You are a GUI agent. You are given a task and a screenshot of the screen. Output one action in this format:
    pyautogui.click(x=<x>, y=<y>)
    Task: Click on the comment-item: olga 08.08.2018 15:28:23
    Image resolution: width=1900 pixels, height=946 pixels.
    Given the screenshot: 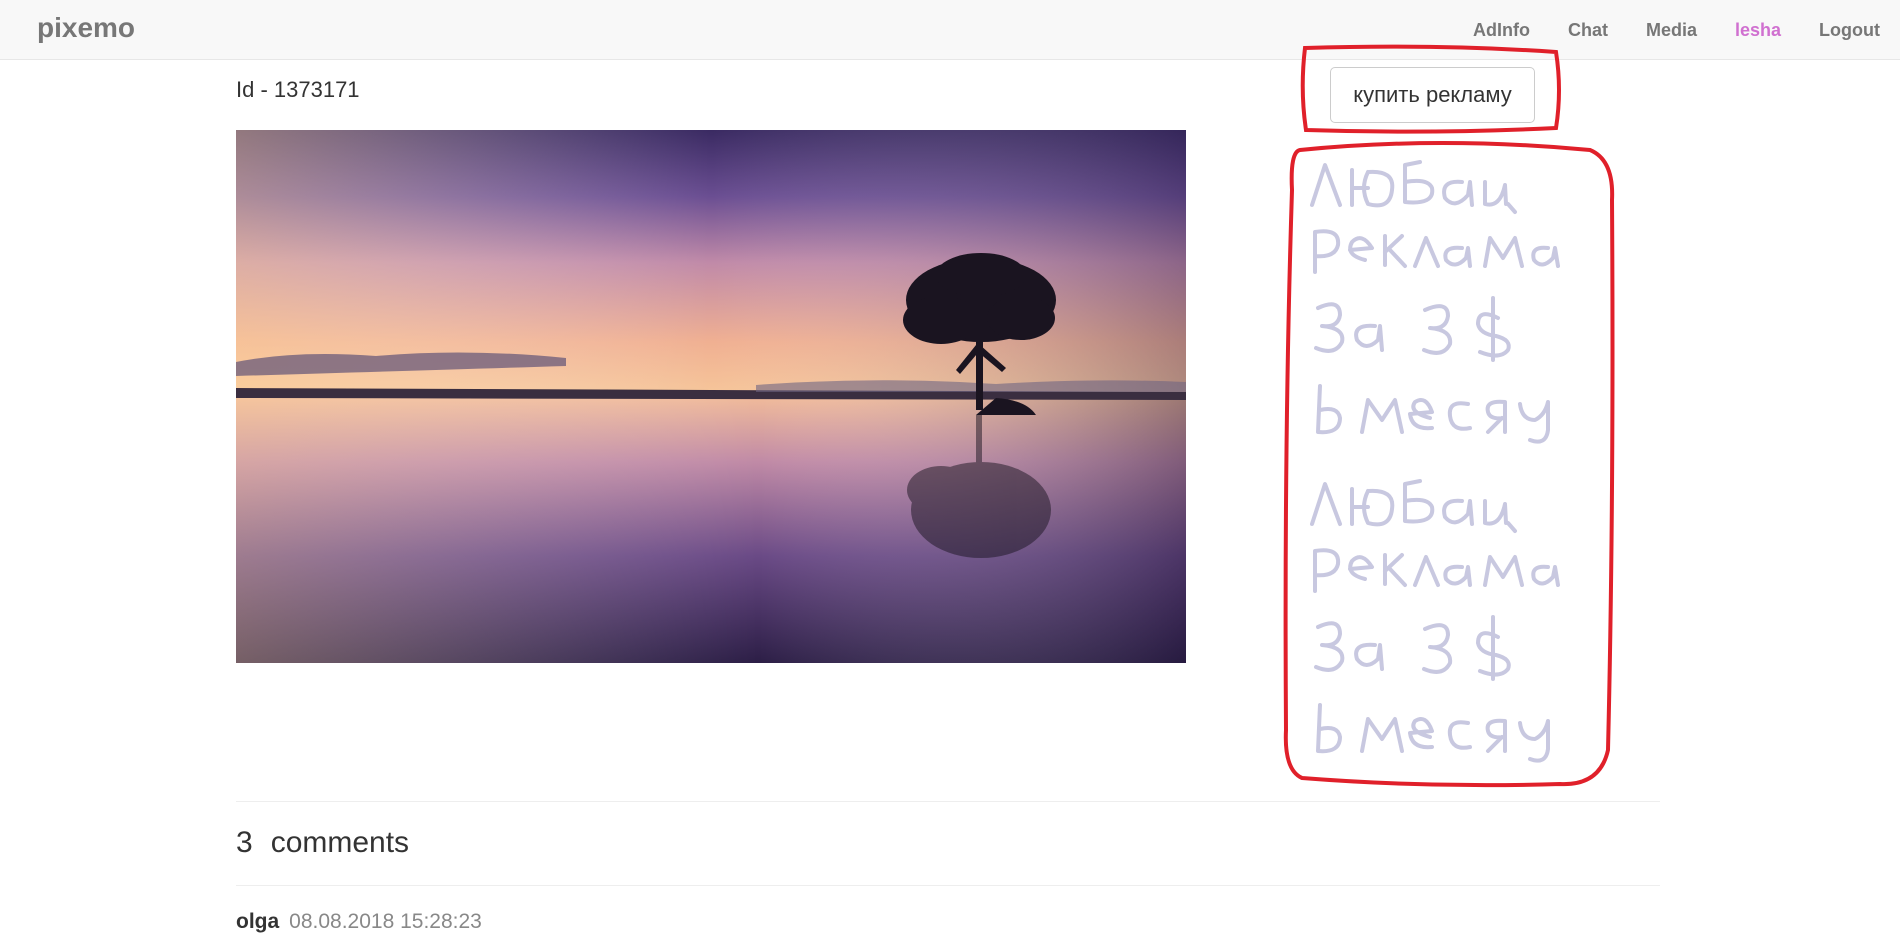 What is the action you would take?
    pyautogui.click(x=359, y=922)
    